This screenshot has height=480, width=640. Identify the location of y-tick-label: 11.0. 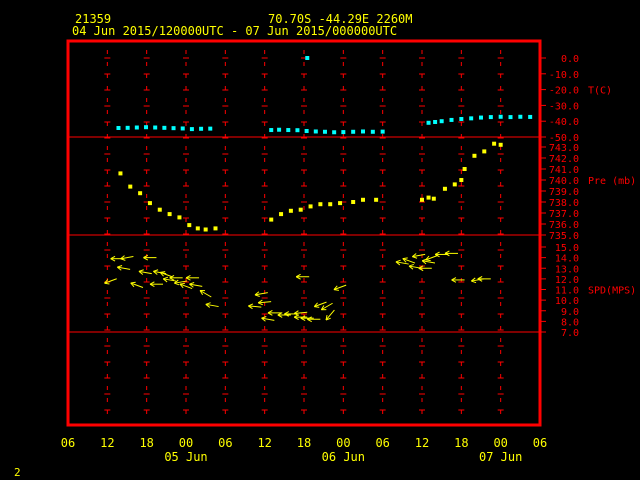
(567, 291).